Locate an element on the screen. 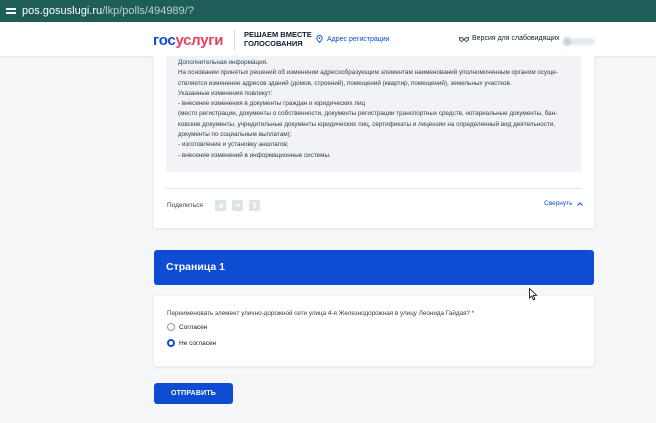 The image size is (656, 423). info-line: - изготовление и установку аншлагов; is located at coordinates (233, 145).